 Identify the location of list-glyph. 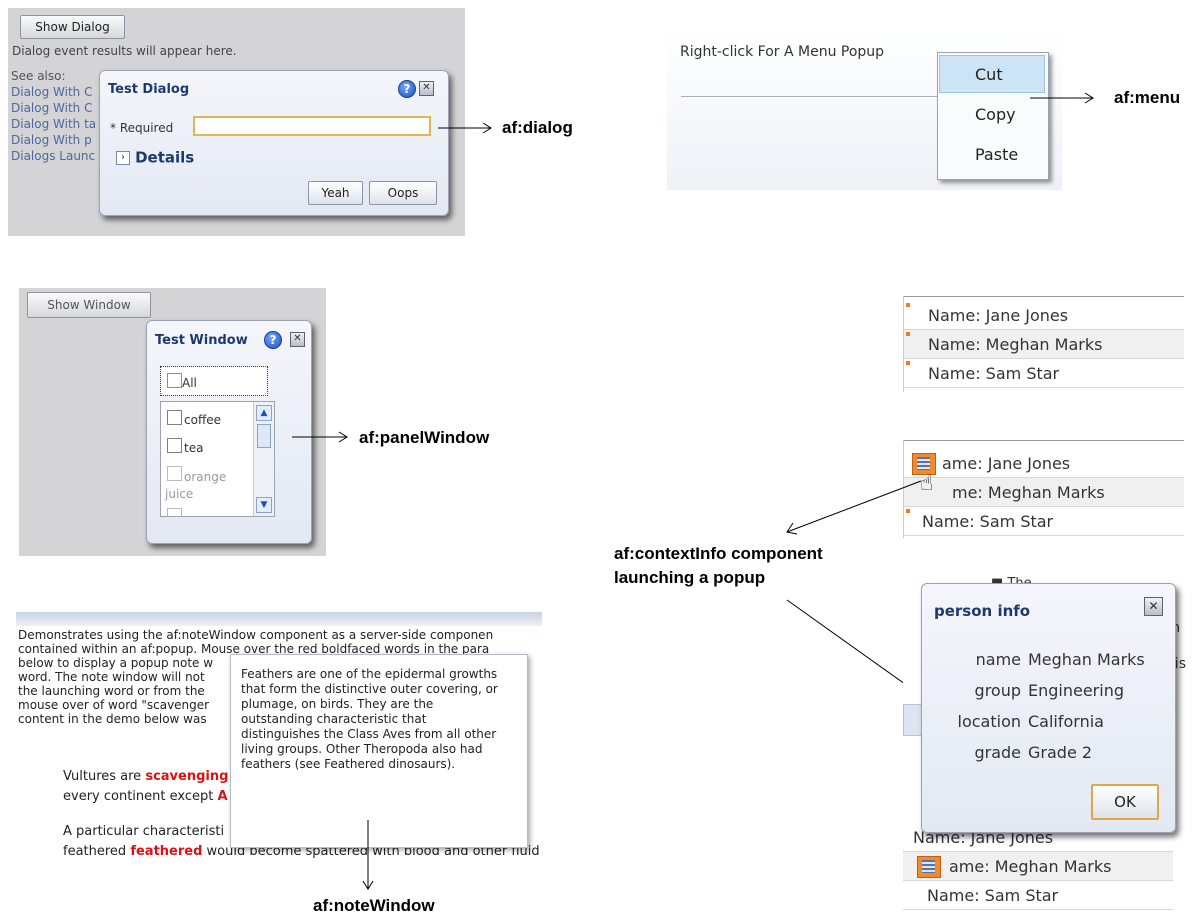
(928, 866).